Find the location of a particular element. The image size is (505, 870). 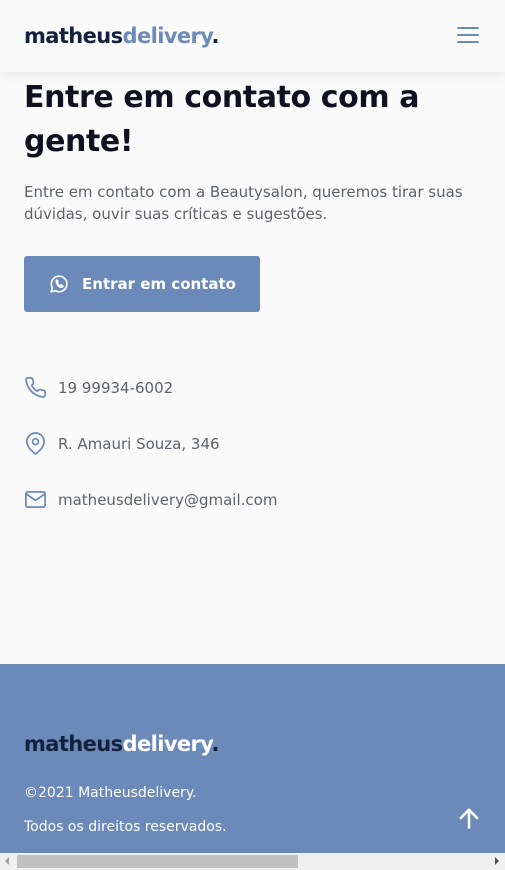

info-phone-text: 19 99934-6002 is located at coordinates (116, 387).